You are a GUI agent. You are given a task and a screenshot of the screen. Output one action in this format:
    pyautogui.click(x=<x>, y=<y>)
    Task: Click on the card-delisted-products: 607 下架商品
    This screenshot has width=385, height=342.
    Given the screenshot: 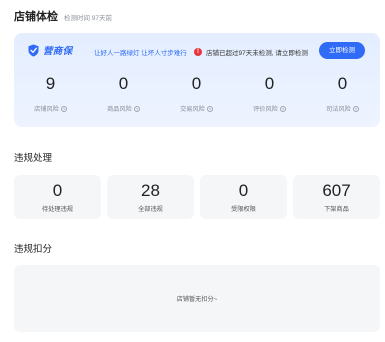 What is the action you would take?
    pyautogui.click(x=336, y=197)
    